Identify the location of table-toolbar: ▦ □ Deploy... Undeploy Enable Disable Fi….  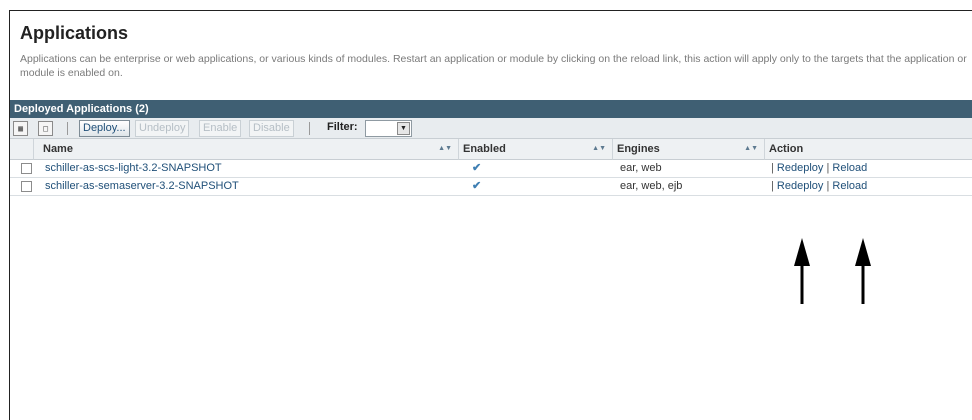
(491, 128).